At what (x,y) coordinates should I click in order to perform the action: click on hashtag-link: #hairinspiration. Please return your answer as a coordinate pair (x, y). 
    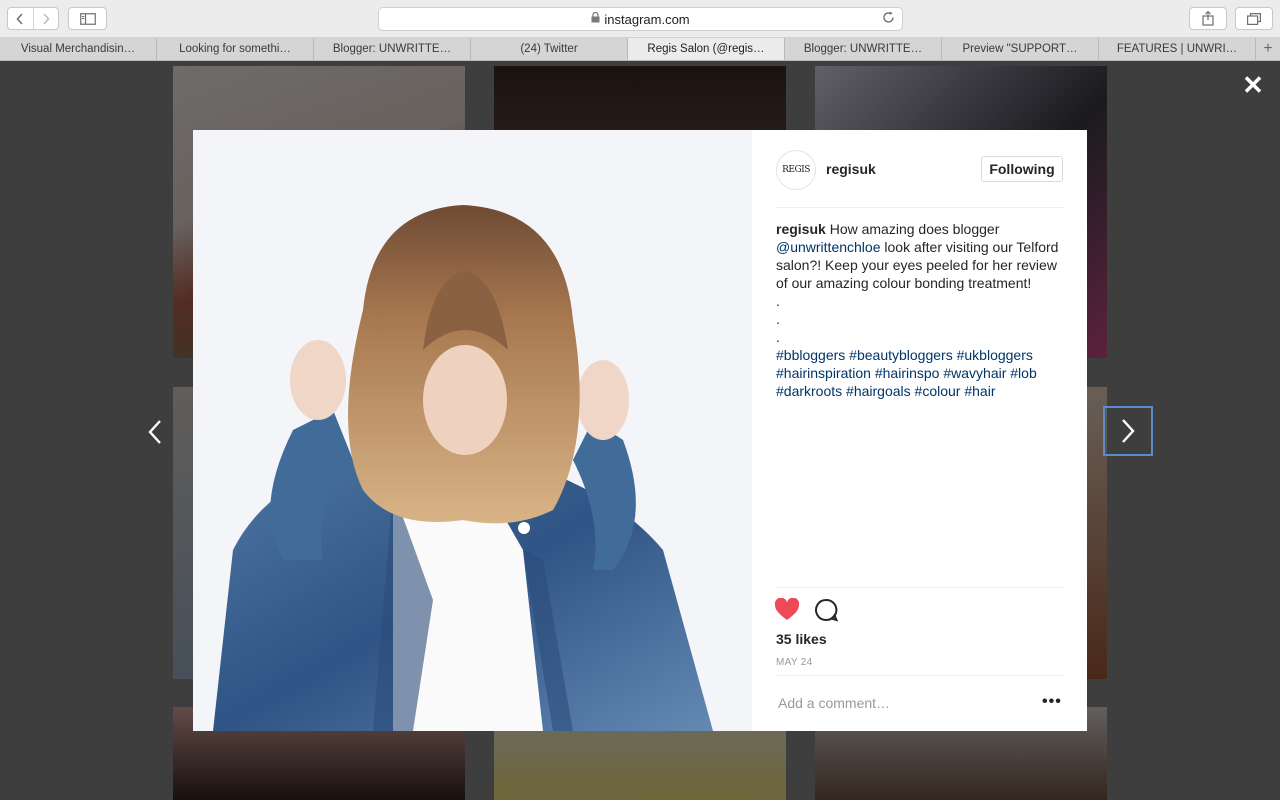
    Looking at the image, I should click on (823, 373).